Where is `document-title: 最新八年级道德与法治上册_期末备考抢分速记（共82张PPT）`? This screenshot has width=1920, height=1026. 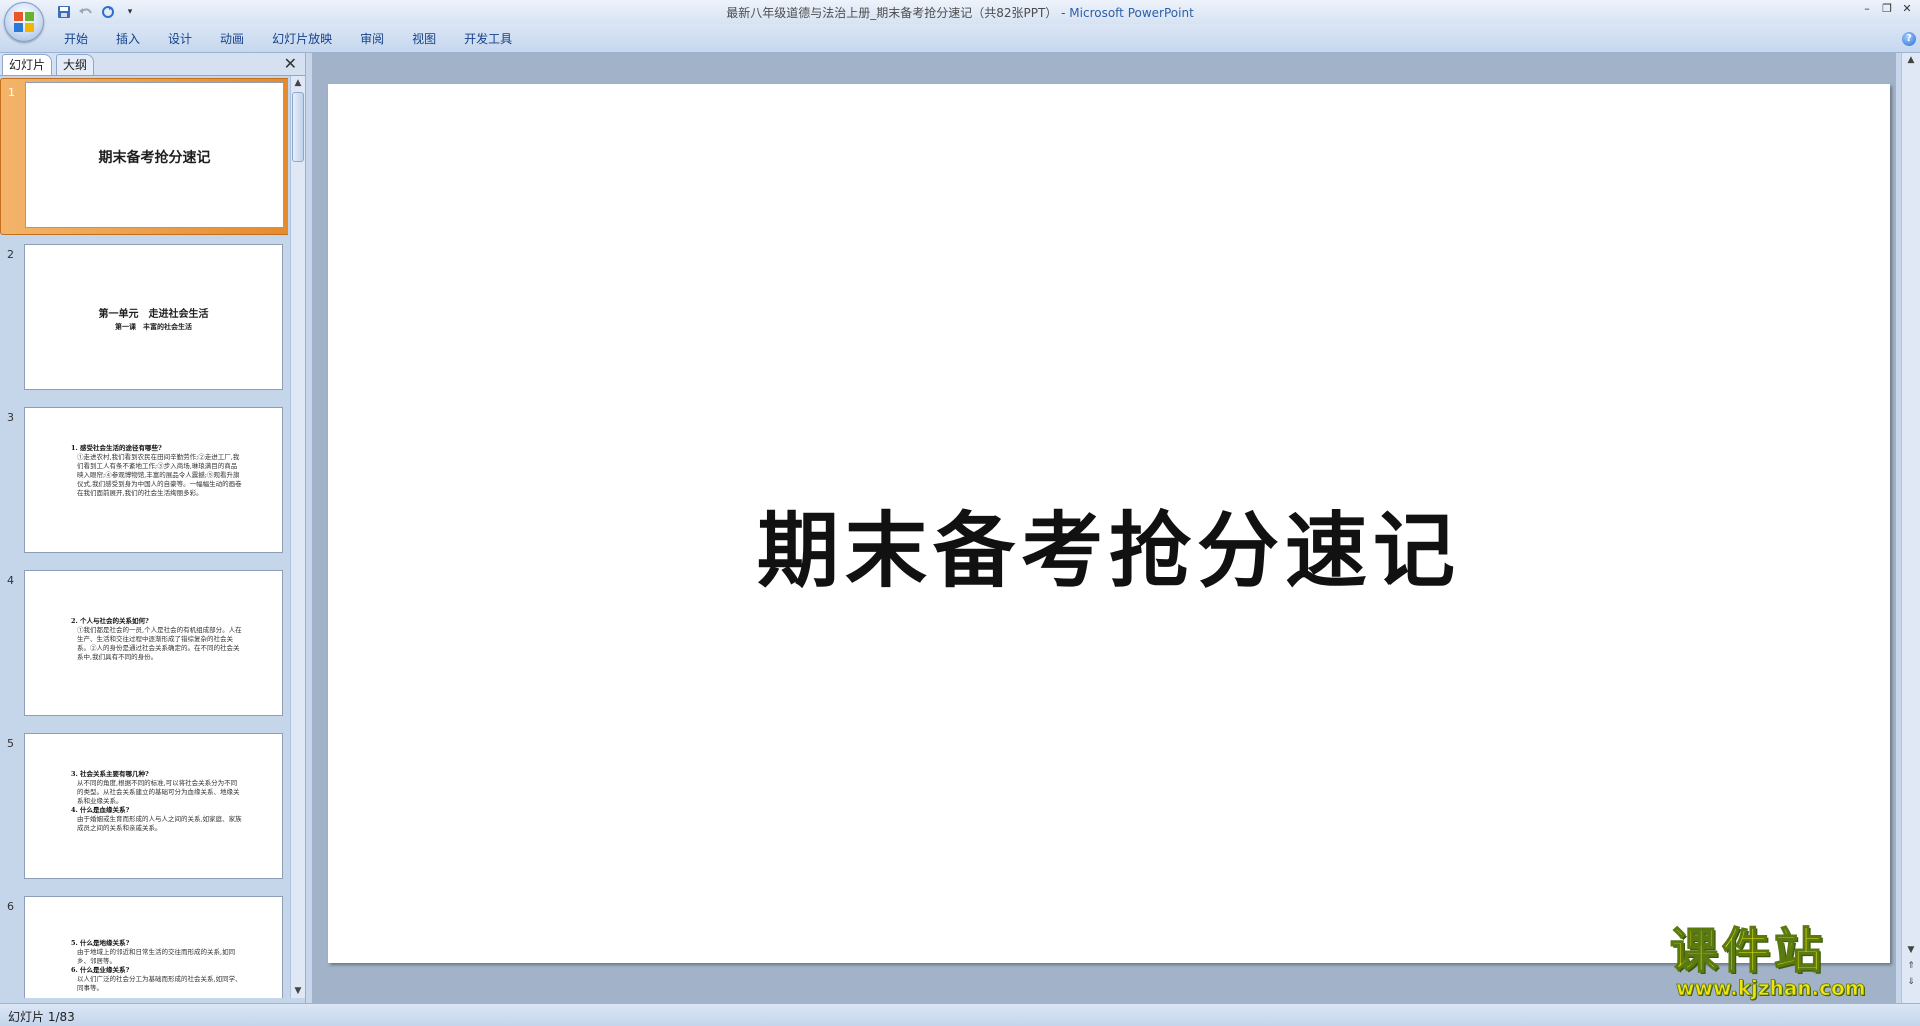
document-title: 最新八年级道德与法治上册_期末备考抢分速记（共82张PPT） is located at coordinates (892, 13).